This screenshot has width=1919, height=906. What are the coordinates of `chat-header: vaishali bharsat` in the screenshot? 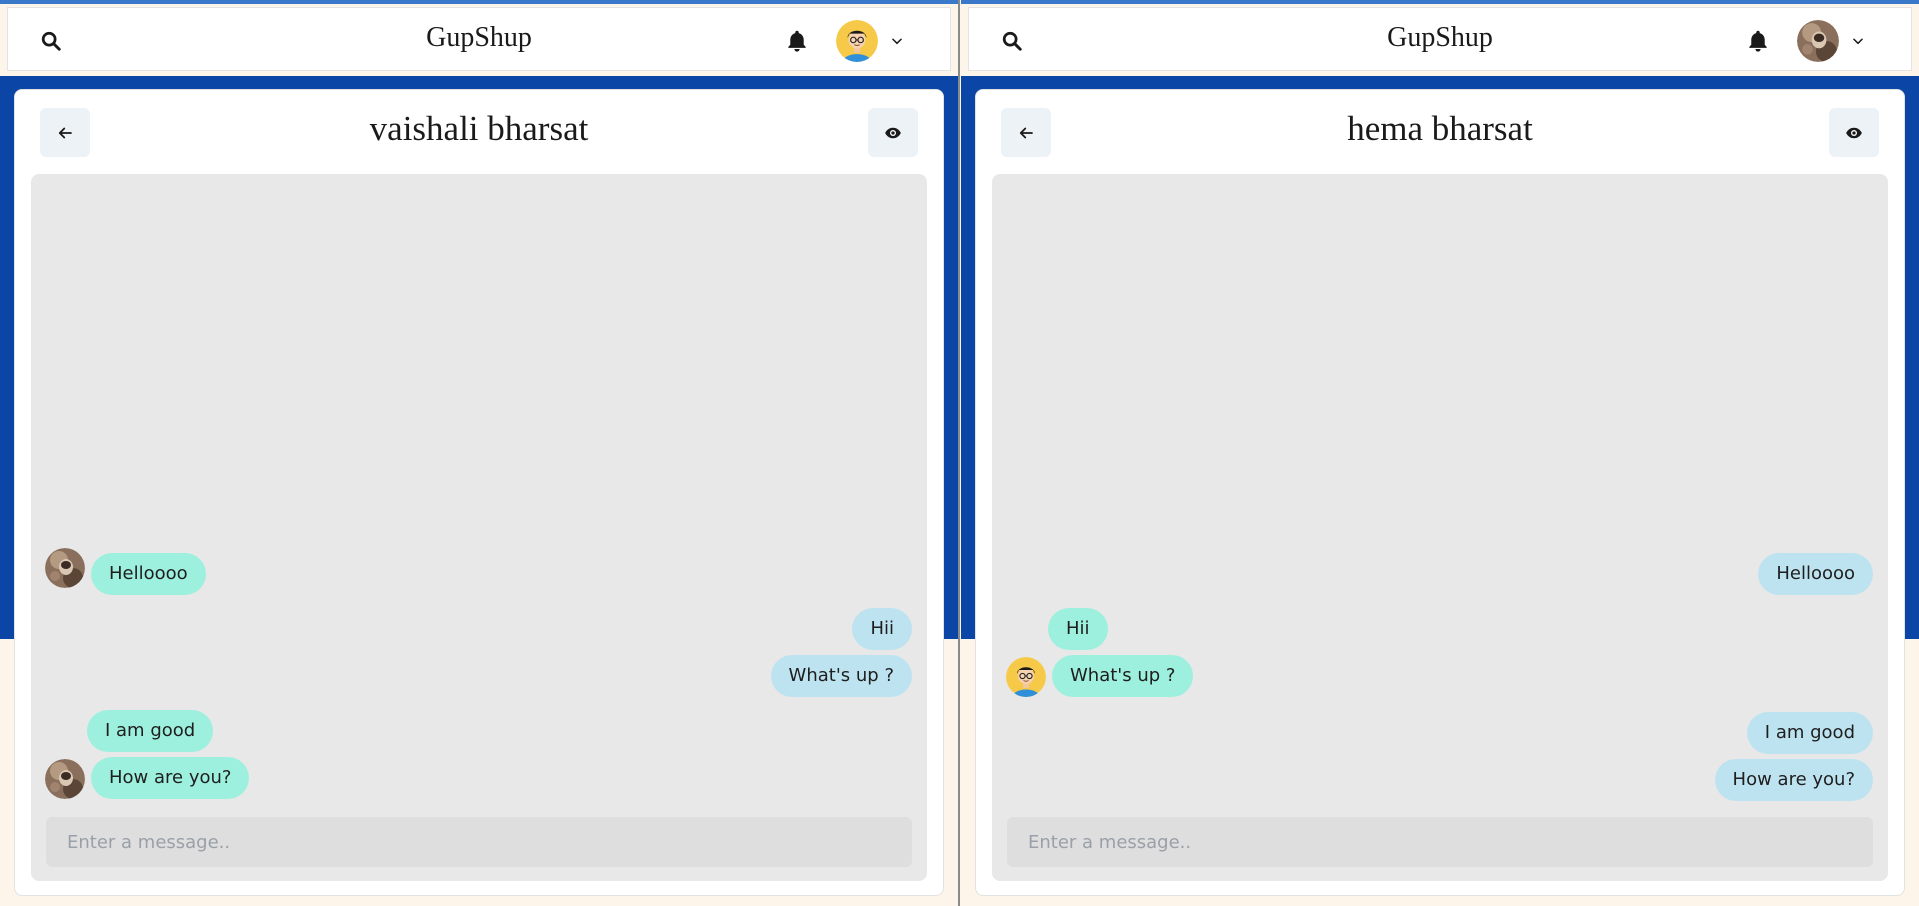 It's located at (479, 132).